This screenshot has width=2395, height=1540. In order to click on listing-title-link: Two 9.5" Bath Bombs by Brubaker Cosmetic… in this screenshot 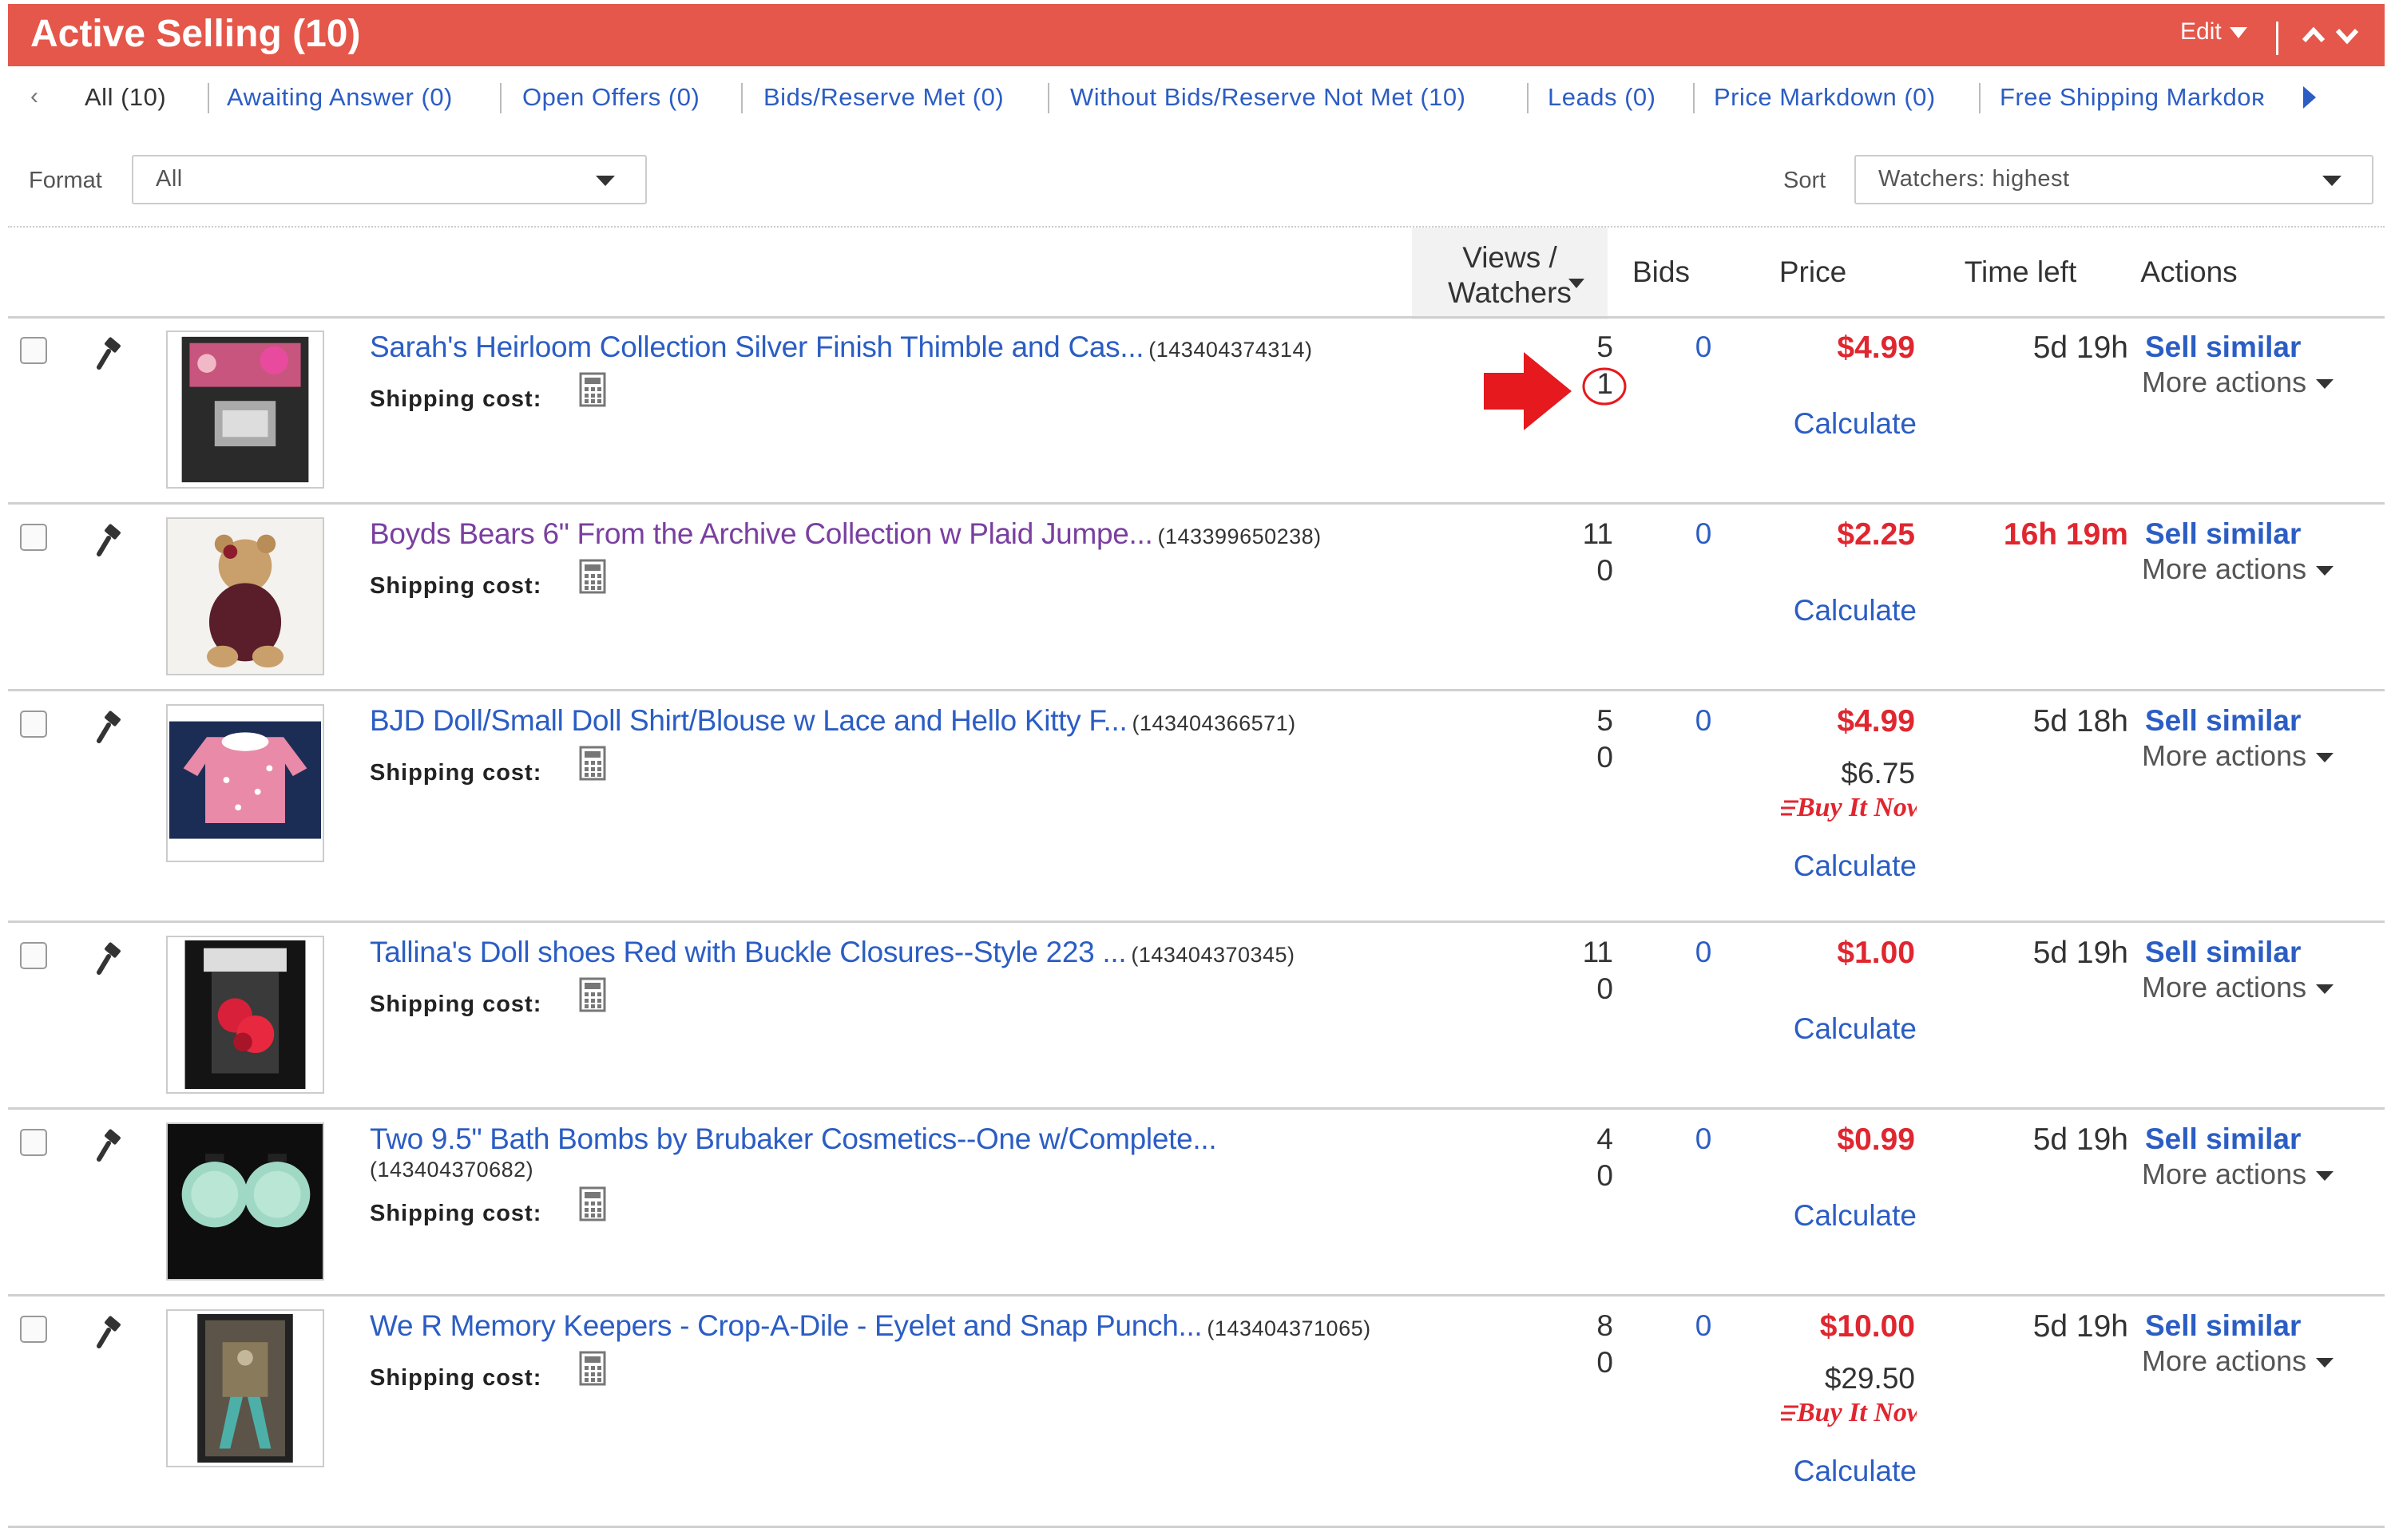, I will do `click(793, 1138)`.